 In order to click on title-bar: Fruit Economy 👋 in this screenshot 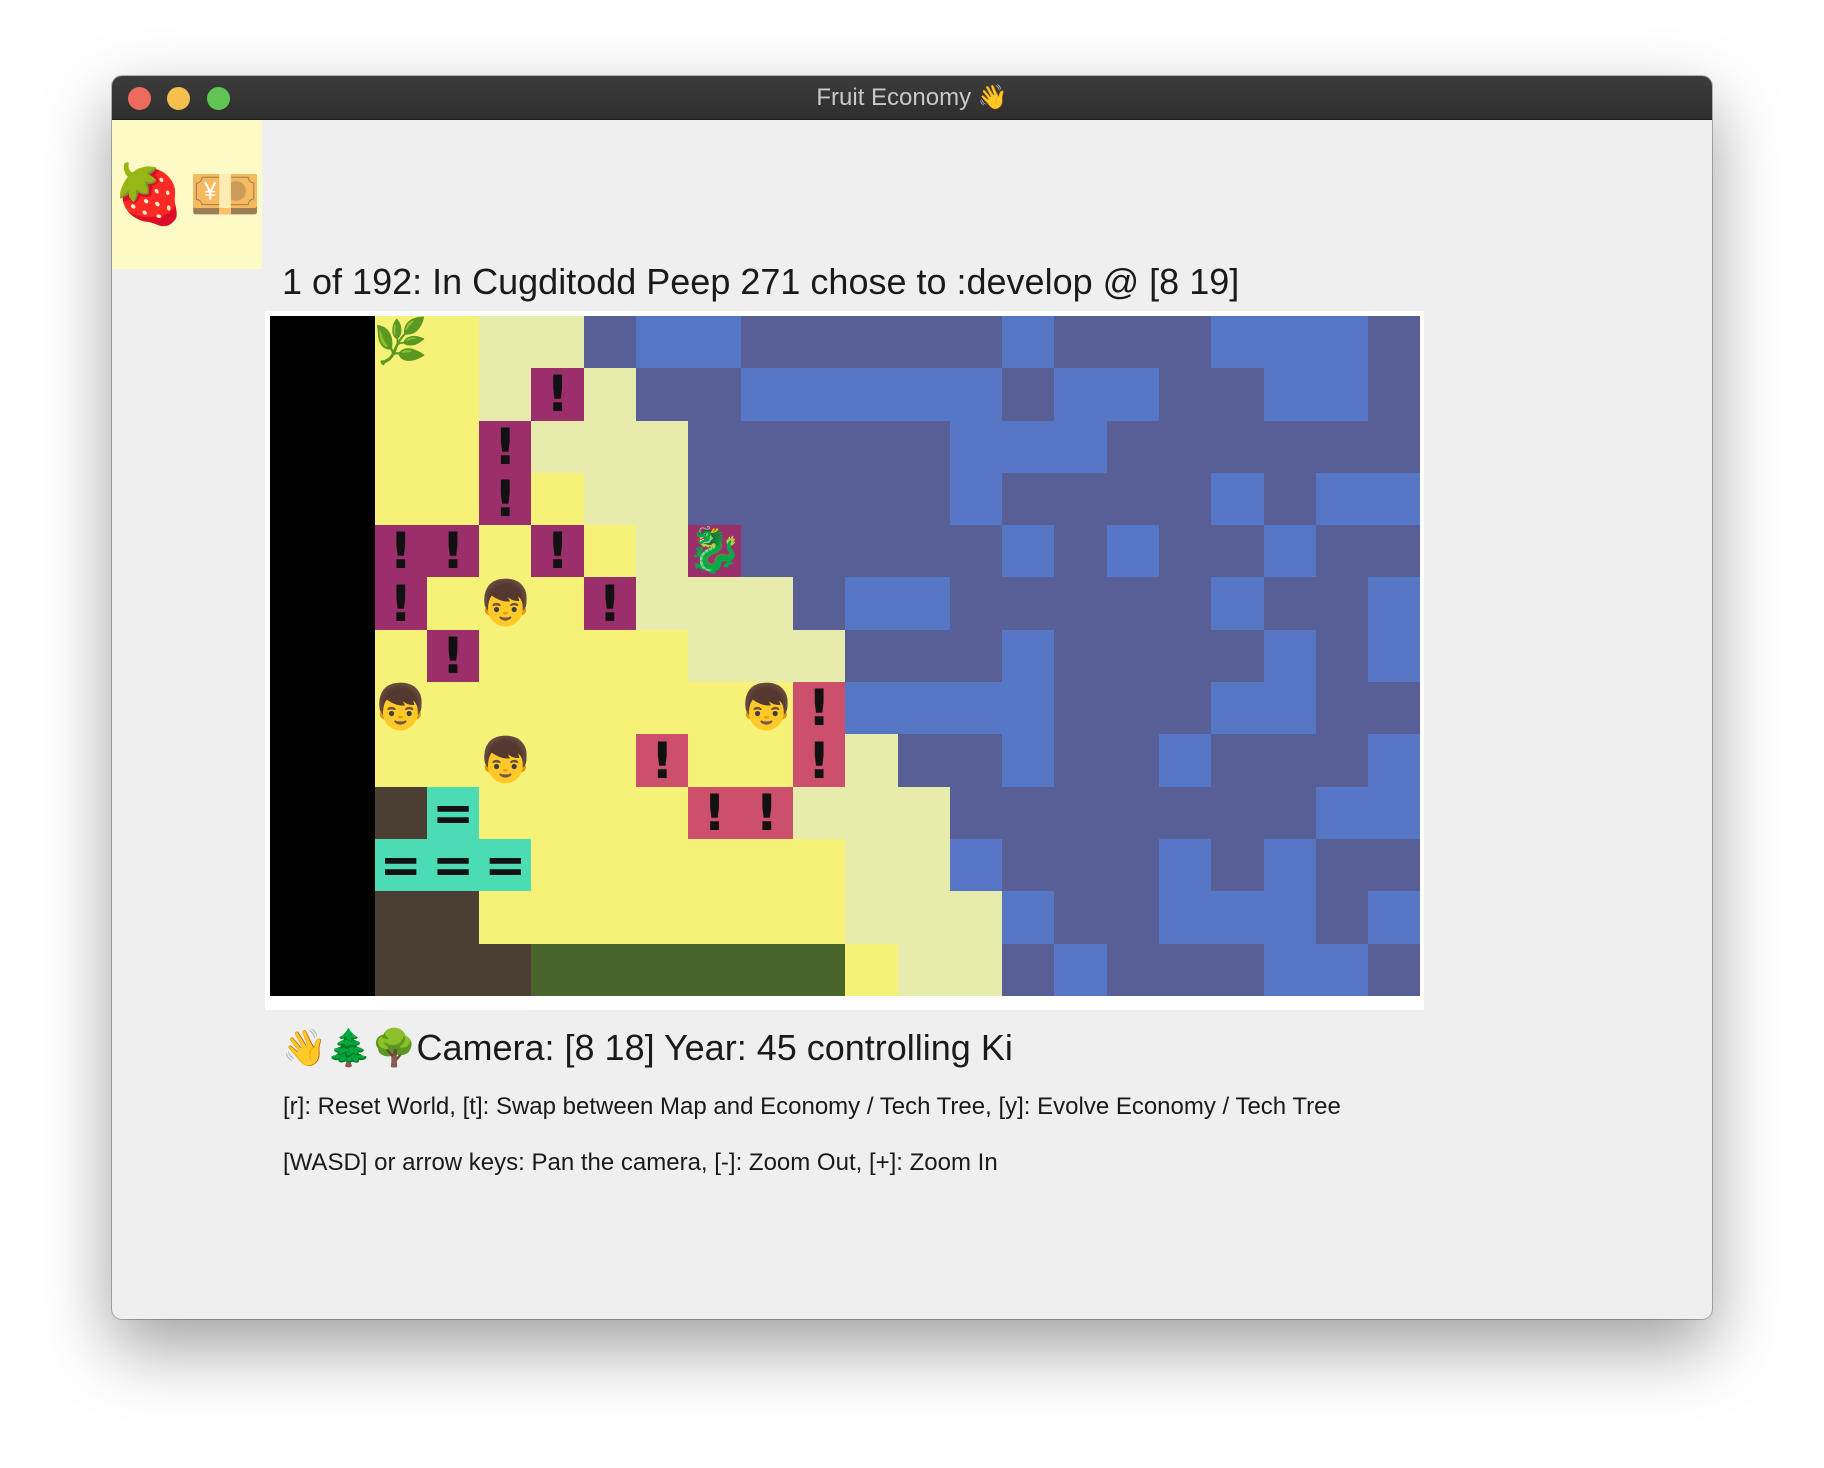, I will do `click(912, 98)`.